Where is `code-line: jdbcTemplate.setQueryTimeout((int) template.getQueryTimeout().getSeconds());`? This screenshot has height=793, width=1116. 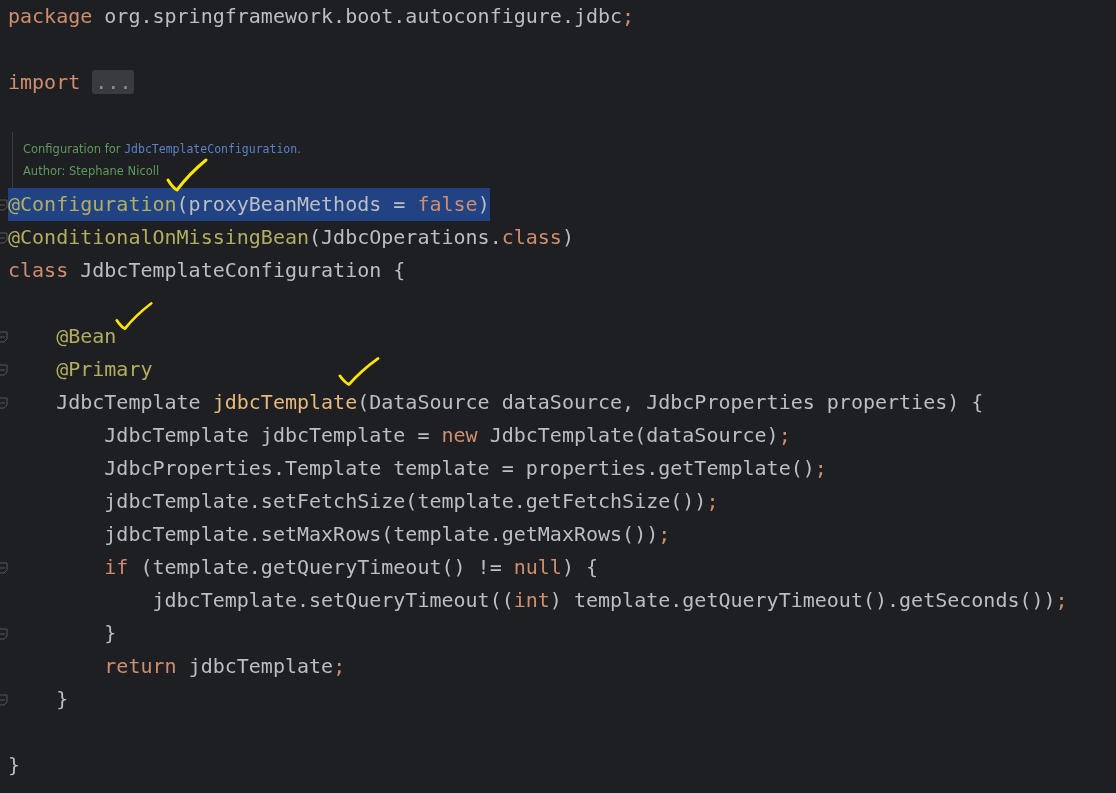
code-line: jdbcTemplate.setQueryTimeout((int) template.getQueryTimeout().getSeconds()); is located at coordinates (609, 600).